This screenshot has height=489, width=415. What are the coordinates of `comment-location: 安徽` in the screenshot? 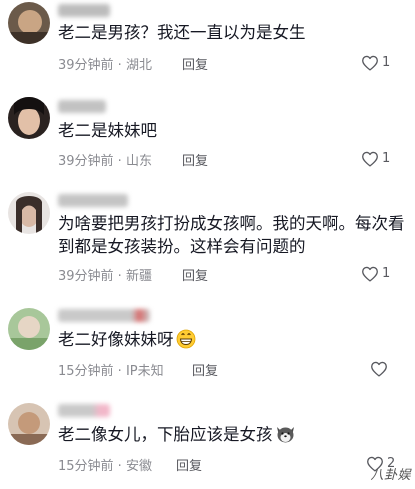 It's located at (138, 466).